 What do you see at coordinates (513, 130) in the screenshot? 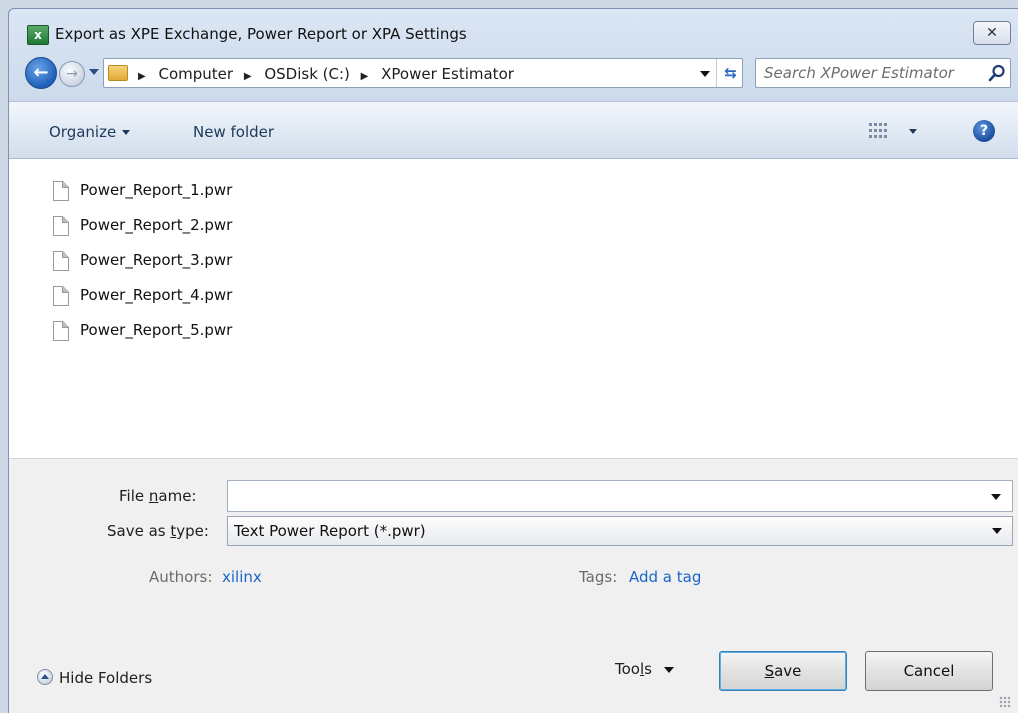
I see `command-toolbar: Organize New folder ?` at bounding box center [513, 130].